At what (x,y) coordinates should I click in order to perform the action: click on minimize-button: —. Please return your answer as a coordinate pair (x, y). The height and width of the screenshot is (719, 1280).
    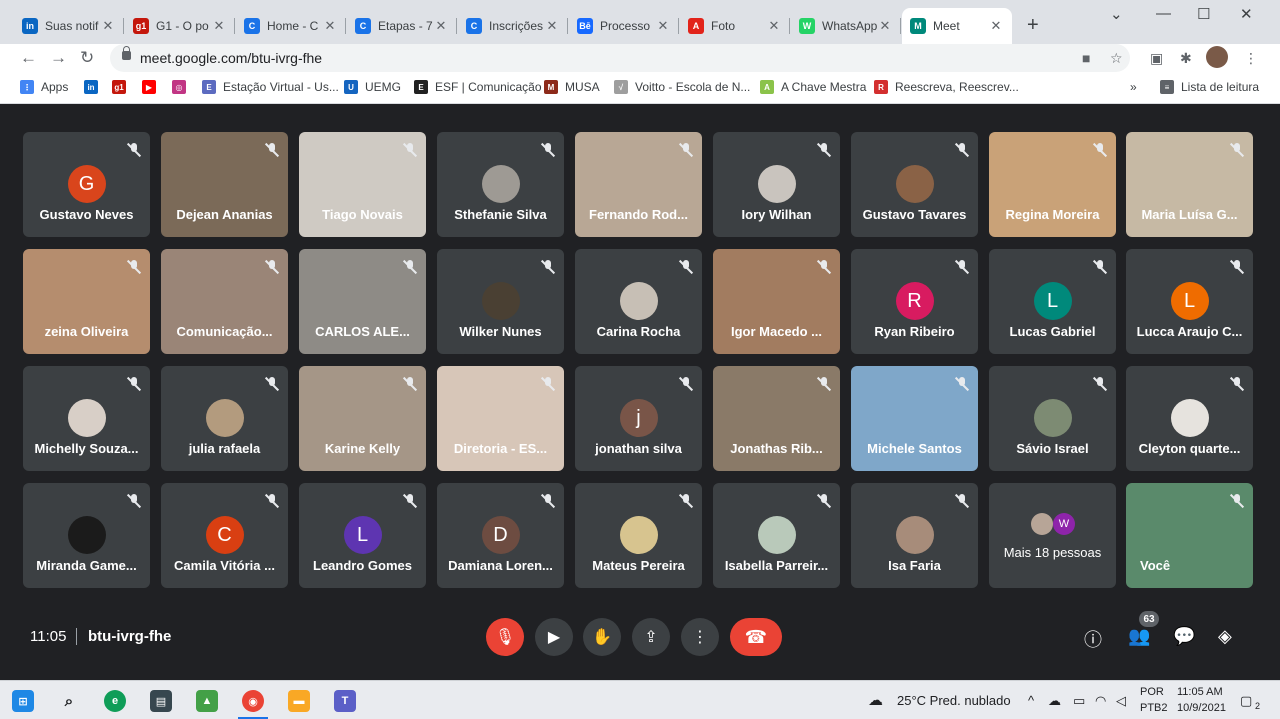
    Looking at the image, I should click on (1163, 13).